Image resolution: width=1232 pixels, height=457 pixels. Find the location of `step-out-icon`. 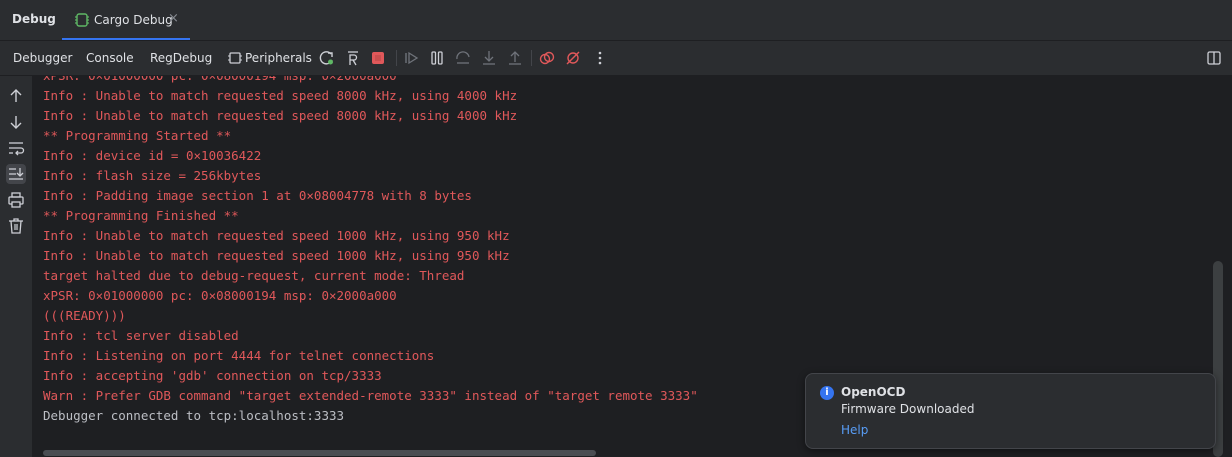

step-out-icon is located at coordinates (515, 58).